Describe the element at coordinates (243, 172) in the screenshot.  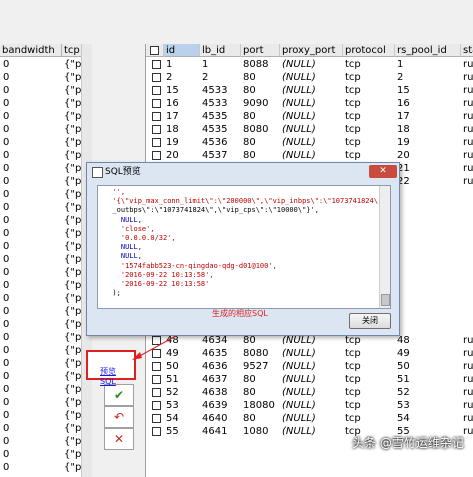
I see `dialog-title-bar: SQL预览 ✕` at that location.